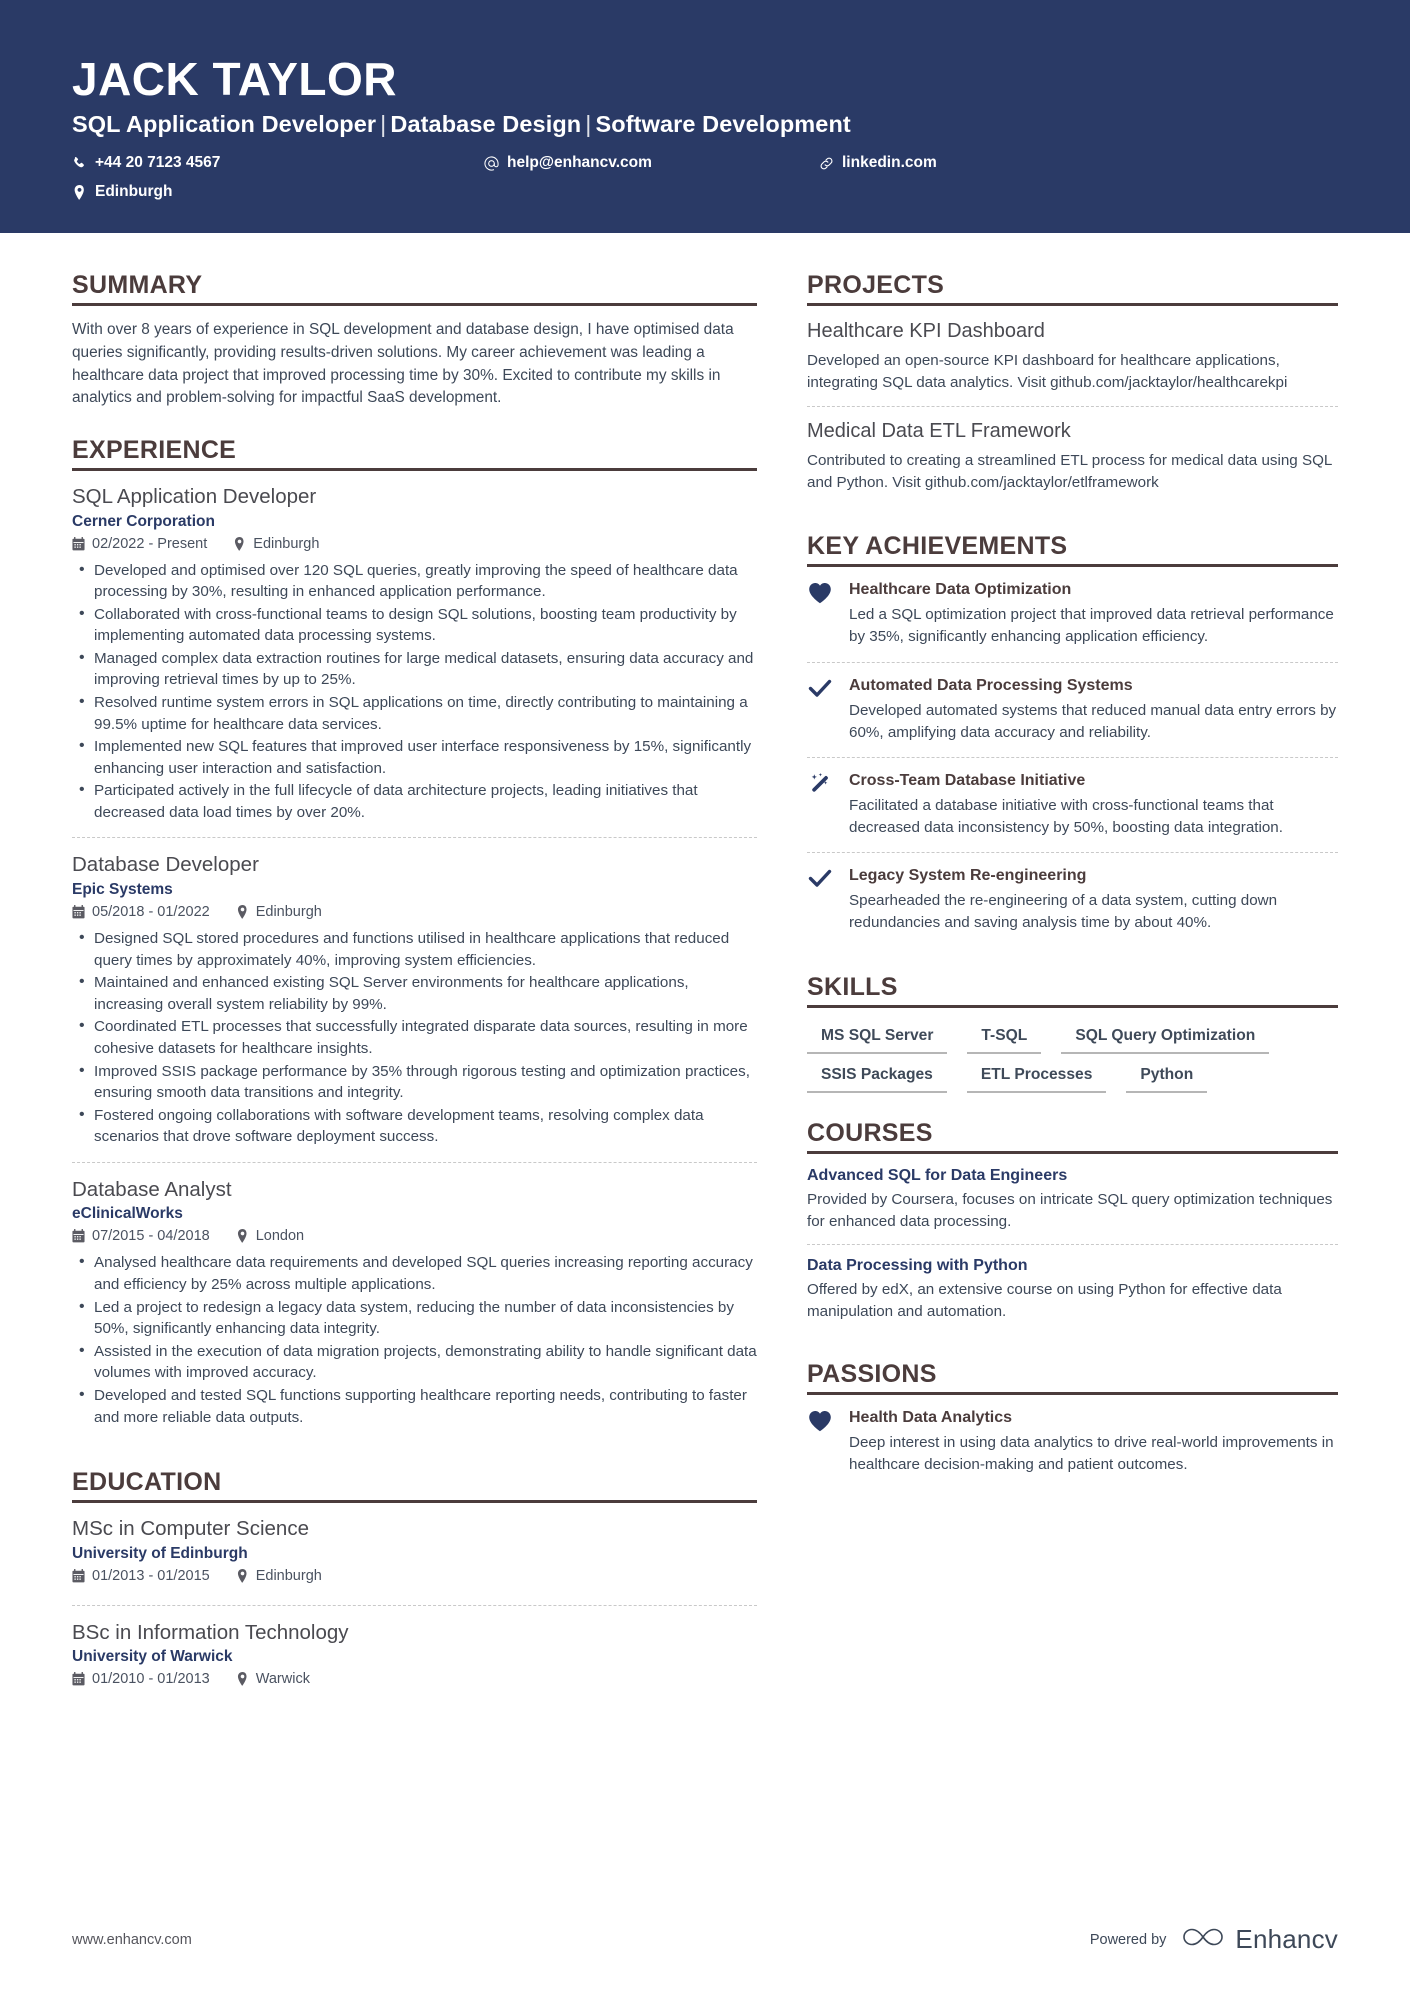 The height and width of the screenshot is (1995, 1410). What do you see at coordinates (132, 1940) in the screenshot?
I see `footer-url: www.enhancv.com` at bounding box center [132, 1940].